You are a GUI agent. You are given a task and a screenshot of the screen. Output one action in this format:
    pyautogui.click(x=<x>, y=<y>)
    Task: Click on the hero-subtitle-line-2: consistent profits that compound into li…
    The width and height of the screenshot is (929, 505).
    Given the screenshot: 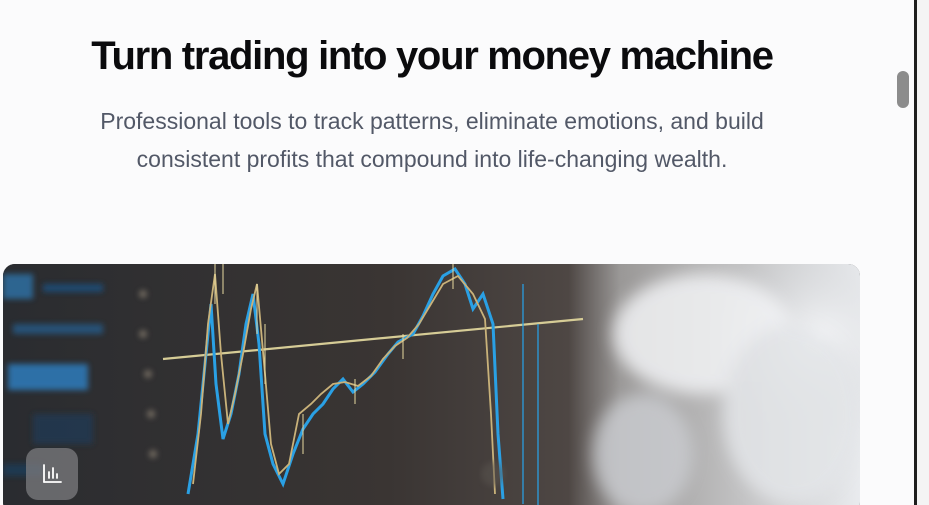 What is the action you would take?
    pyautogui.click(x=432, y=159)
    